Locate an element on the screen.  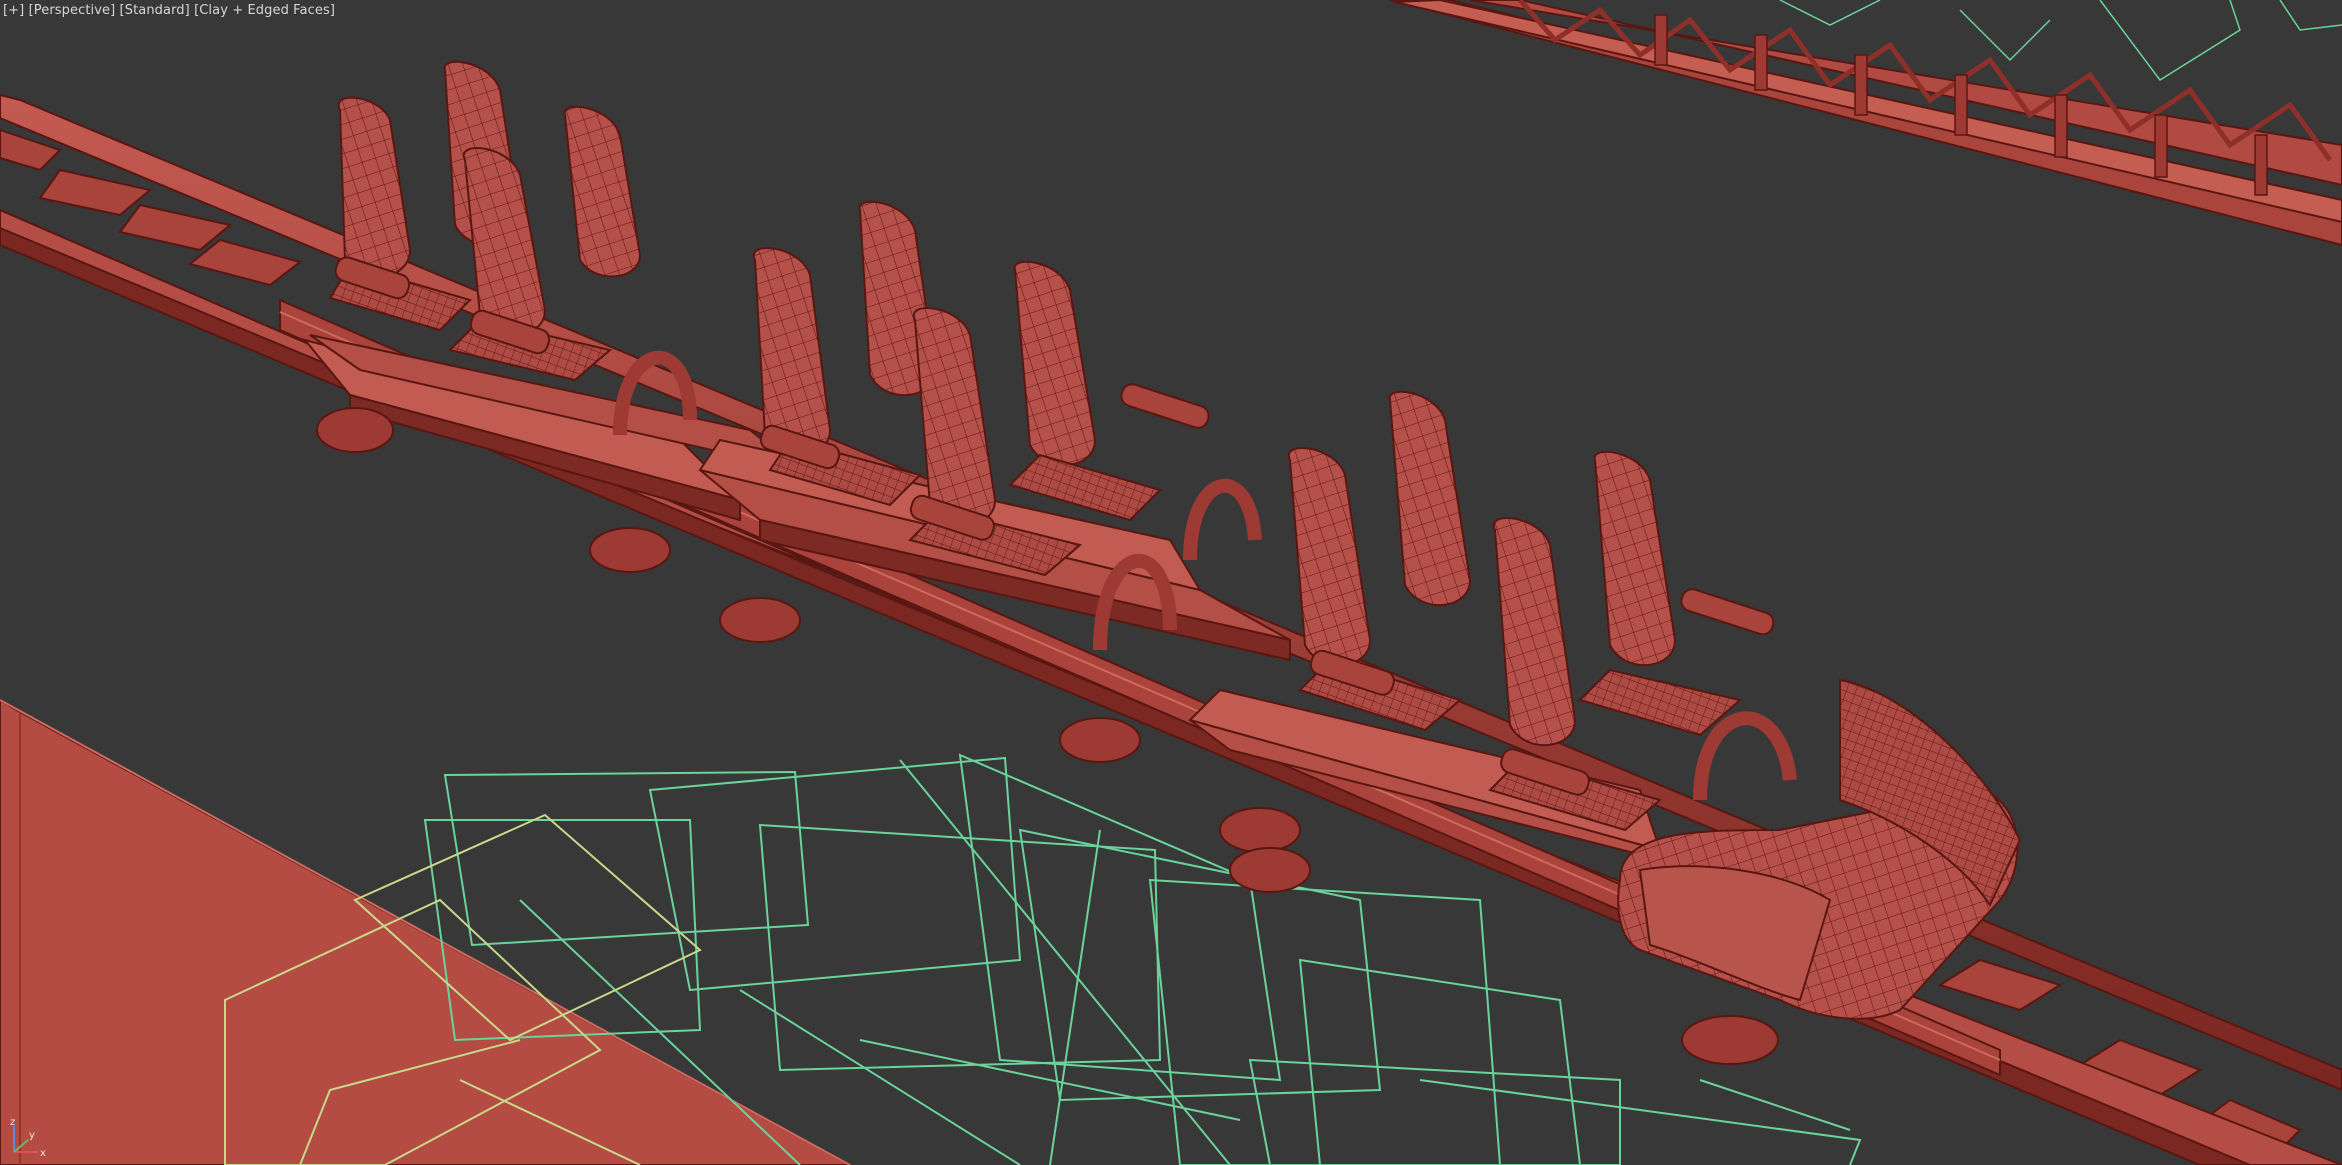
gizmo-y-label: y is located at coordinates (32, 1135).